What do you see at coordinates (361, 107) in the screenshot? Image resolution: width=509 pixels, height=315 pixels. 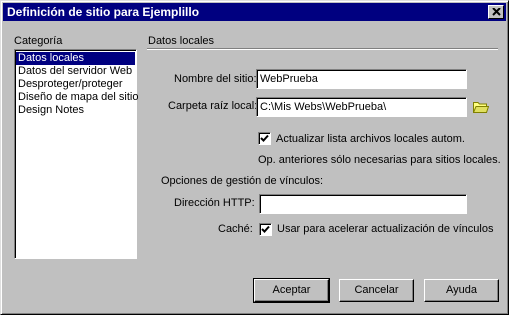 I see `root-folder-input` at bounding box center [361, 107].